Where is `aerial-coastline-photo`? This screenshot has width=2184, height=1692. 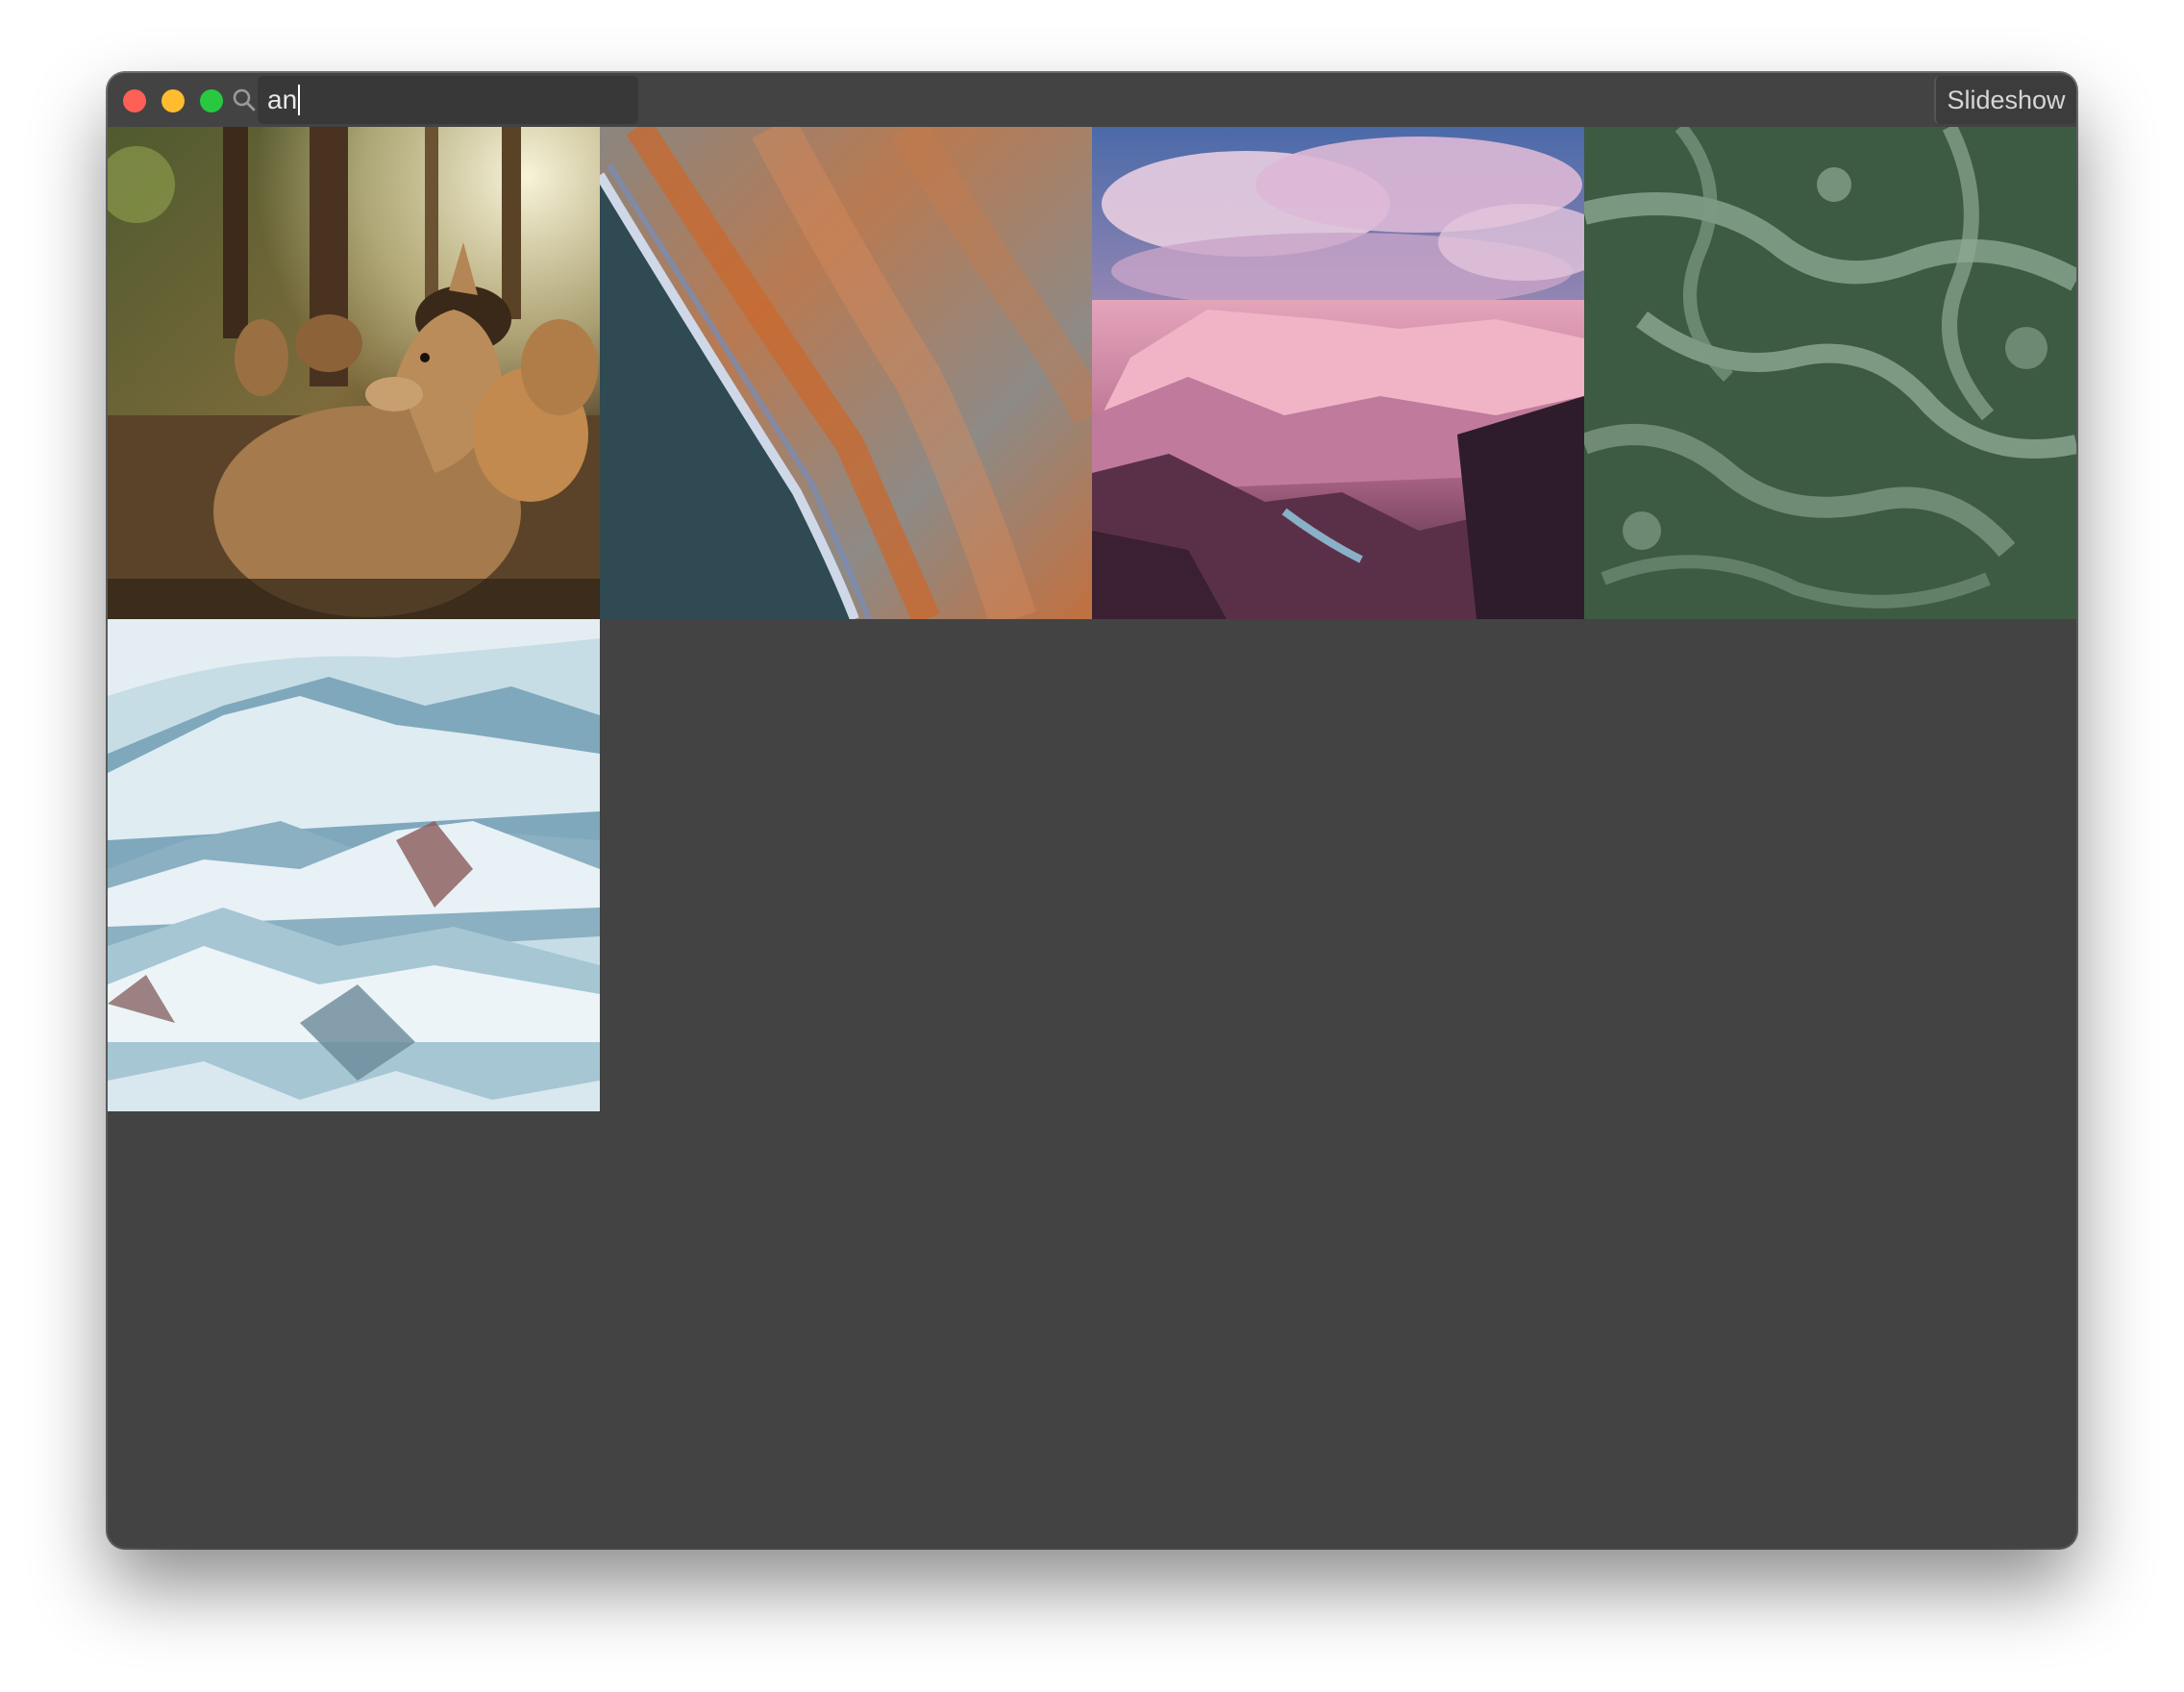
aerial-coastline-photo is located at coordinates (846, 373).